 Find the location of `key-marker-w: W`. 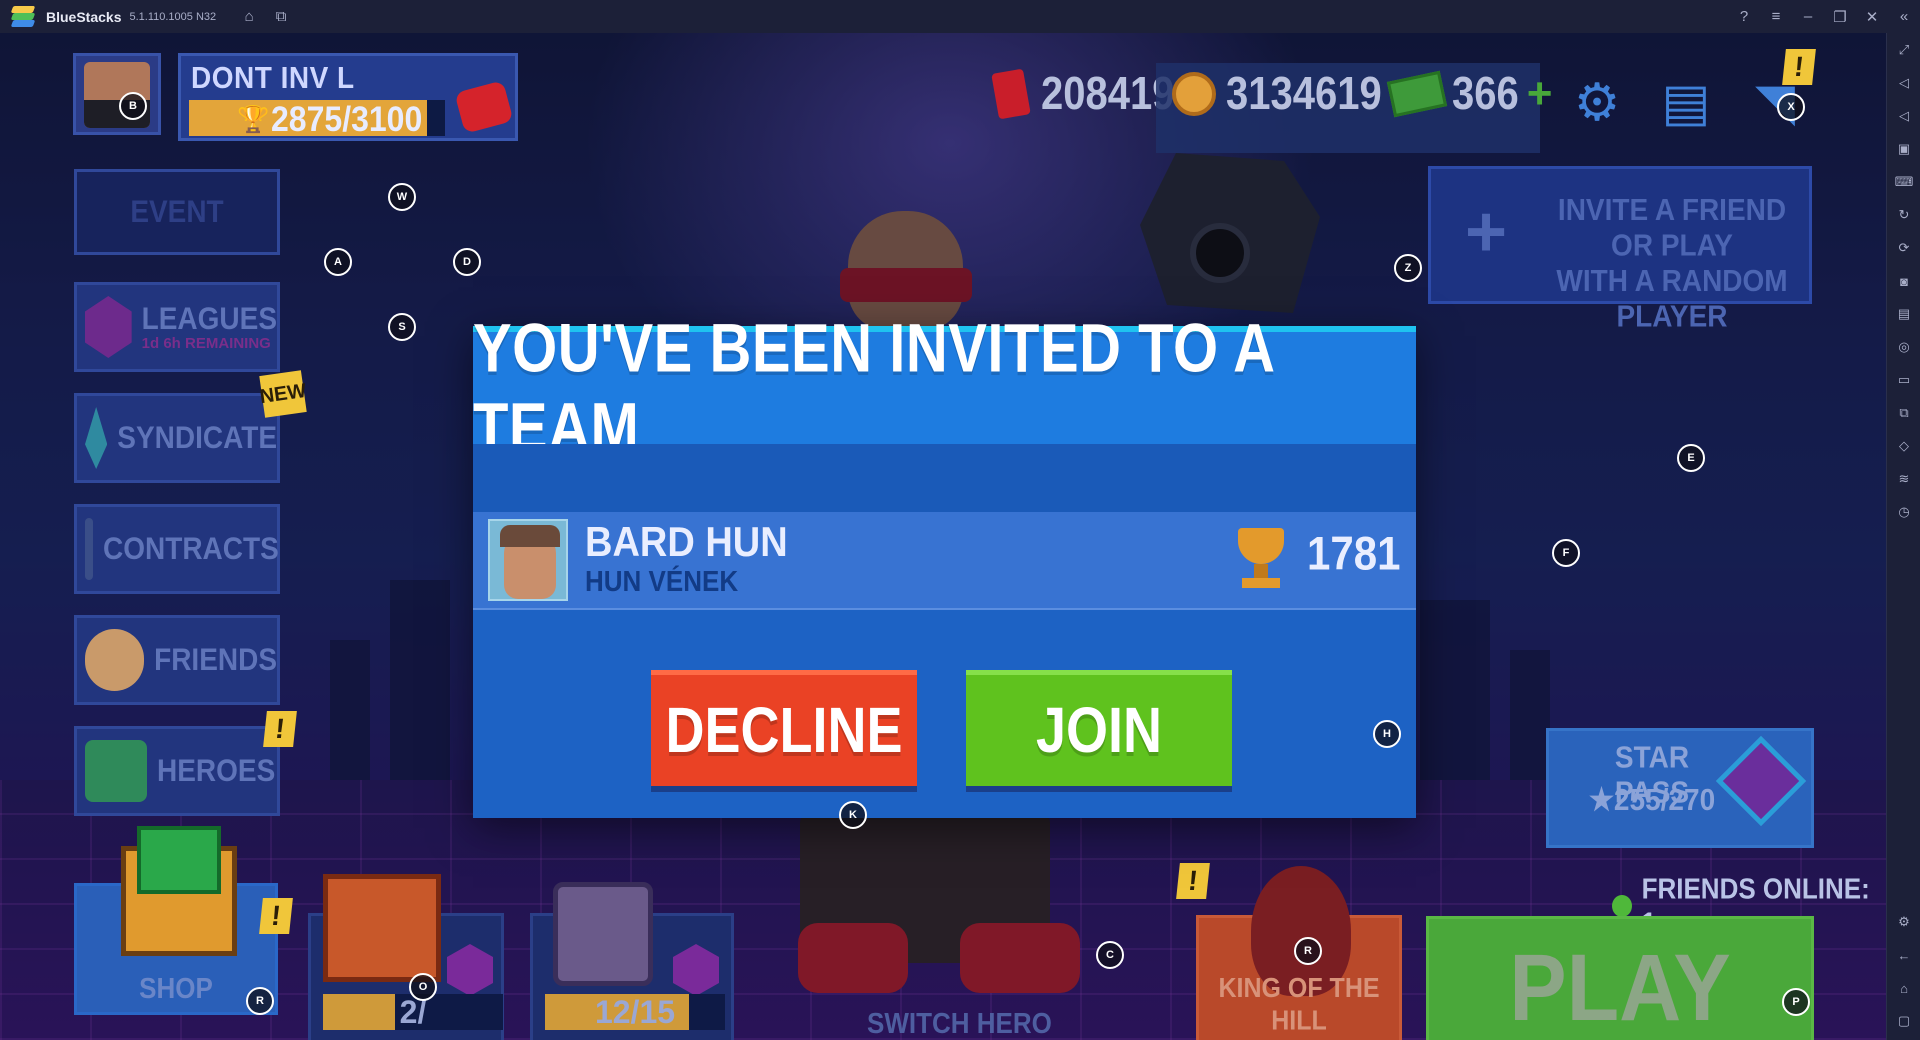

key-marker-w: W is located at coordinates (402, 197).